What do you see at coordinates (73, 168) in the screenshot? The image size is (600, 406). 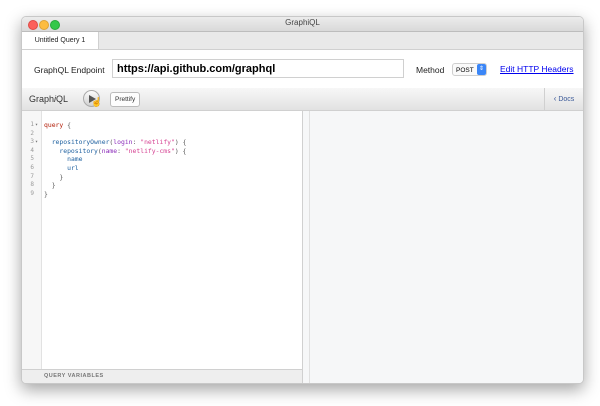 I see `code-token: url` at bounding box center [73, 168].